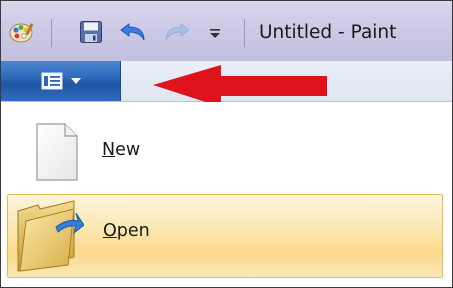  Describe the element at coordinates (50, 236) in the screenshot. I see `open-folder-icon` at that location.